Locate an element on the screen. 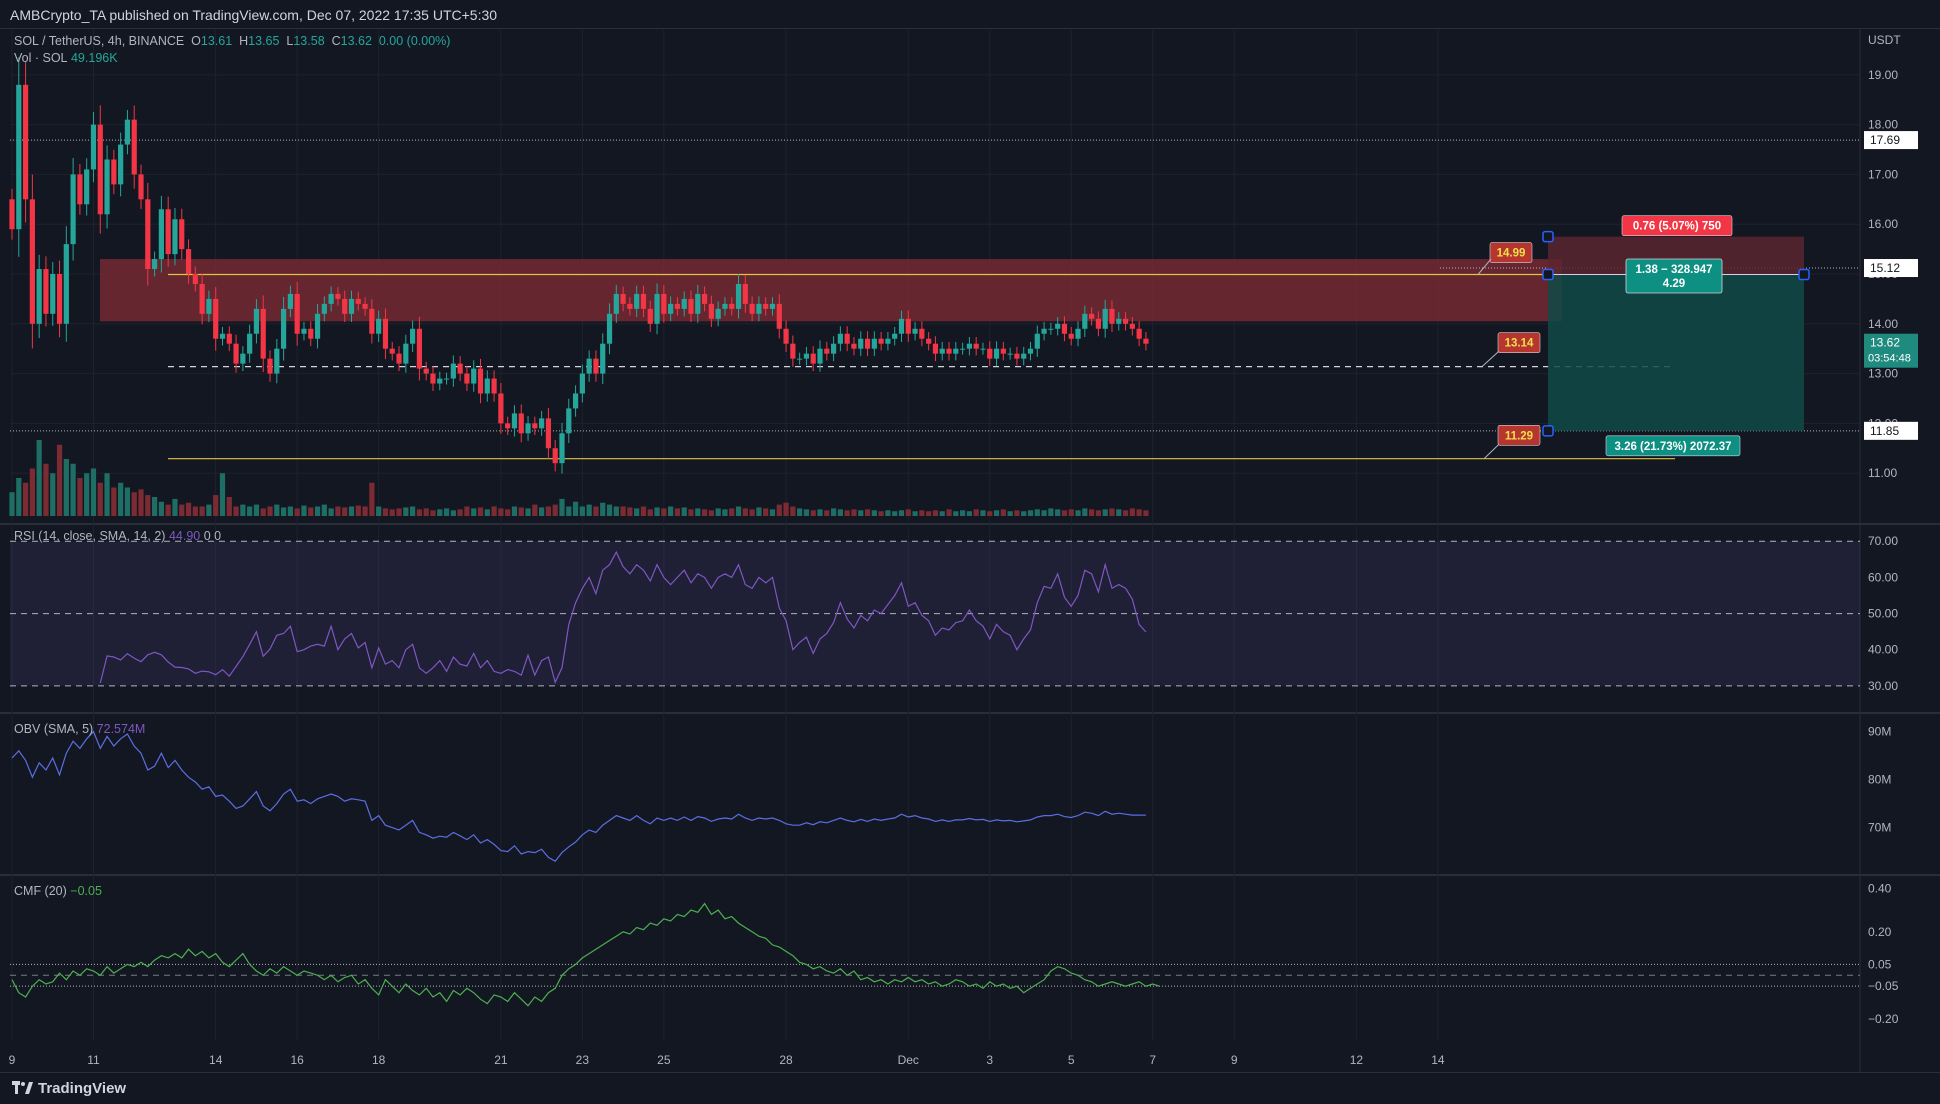 The width and height of the screenshot is (1940, 1104). time-tick-label: 14 is located at coordinates (216, 1060).